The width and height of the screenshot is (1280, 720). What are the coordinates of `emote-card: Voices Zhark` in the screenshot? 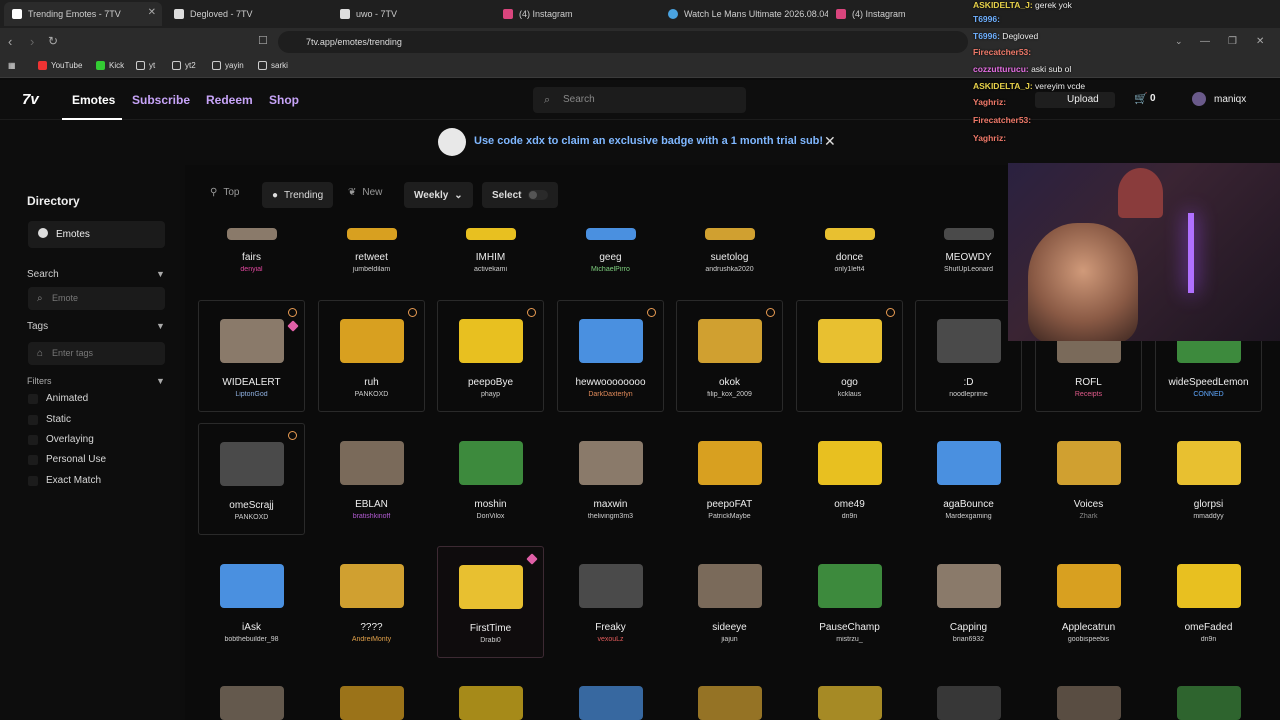 It's located at (1088, 479).